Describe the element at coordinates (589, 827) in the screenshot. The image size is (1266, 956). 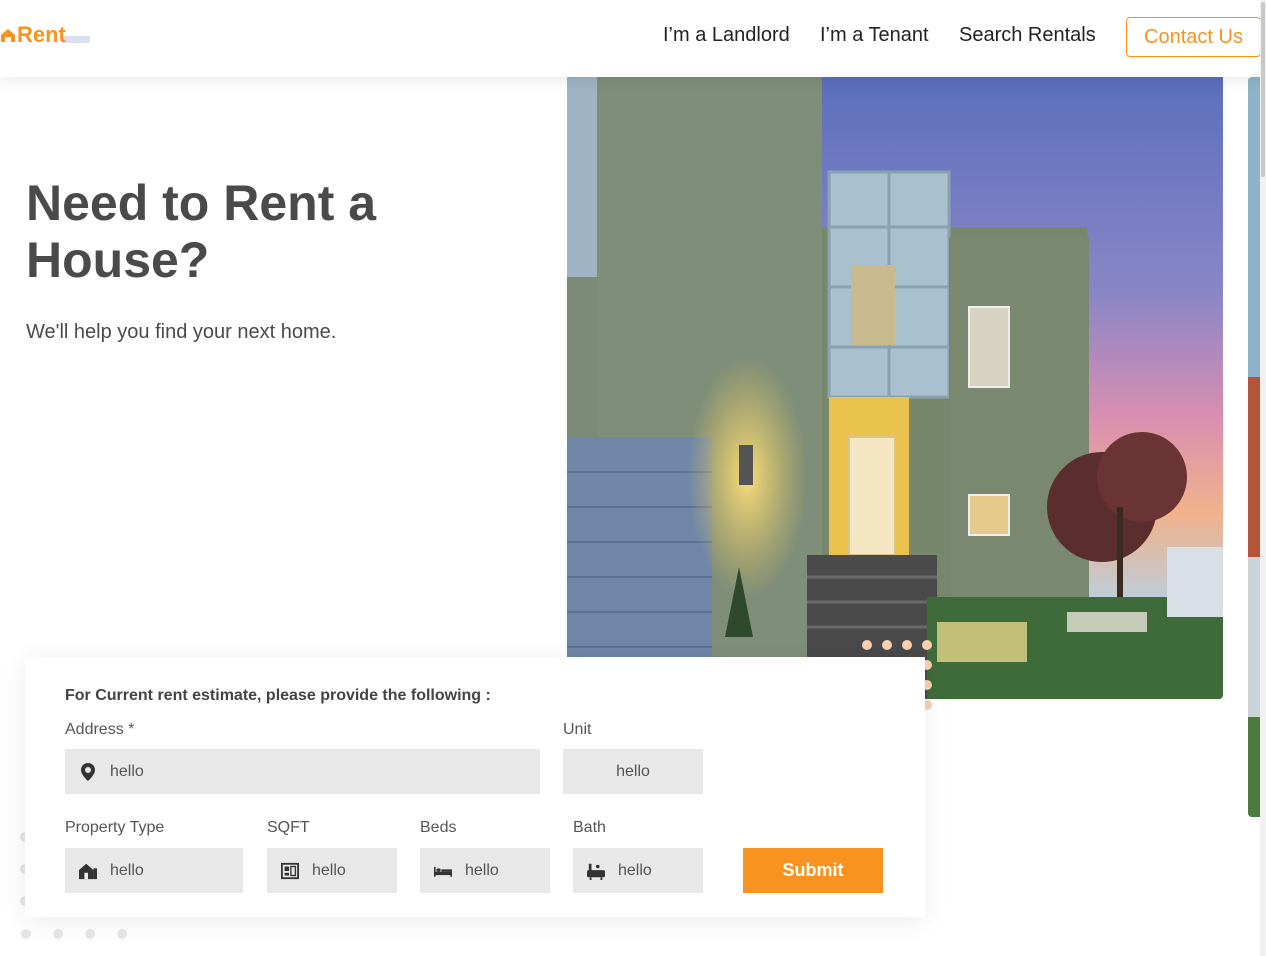
I see `bath-label: Bath` at that location.